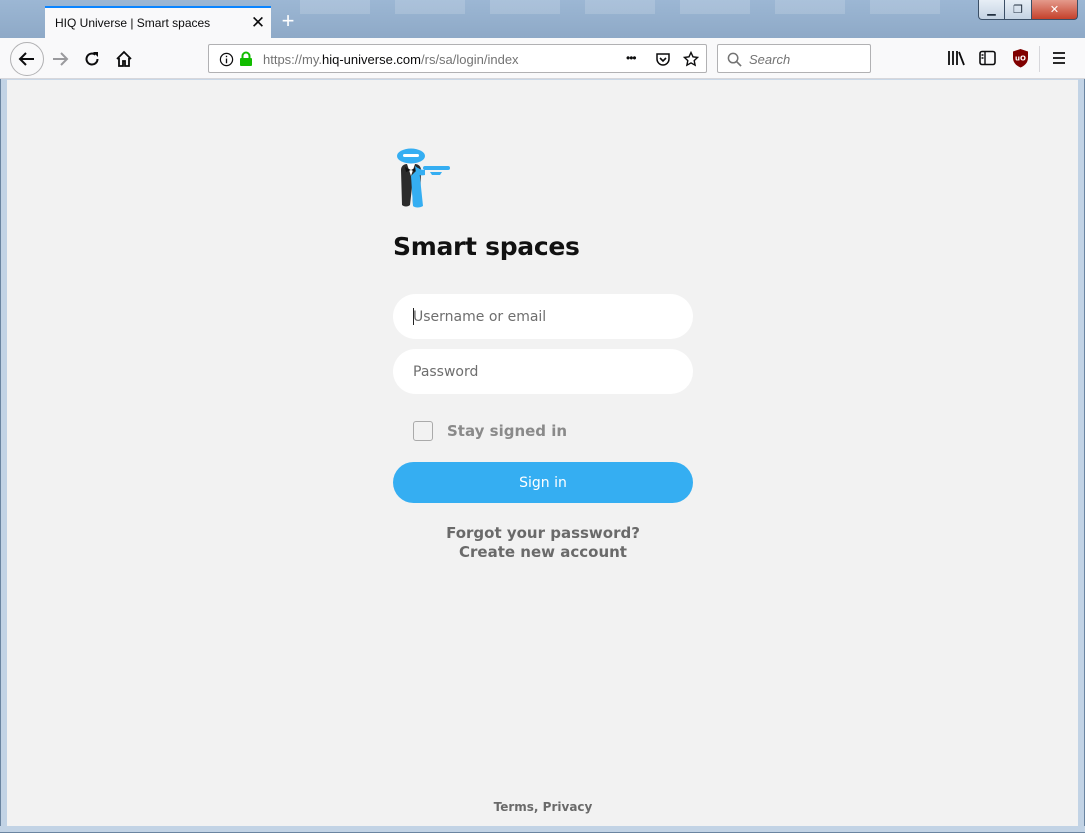 This screenshot has height=833, width=1085. What do you see at coordinates (543, 316) in the screenshot?
I see `username-input` at bounding box center [543, 316].